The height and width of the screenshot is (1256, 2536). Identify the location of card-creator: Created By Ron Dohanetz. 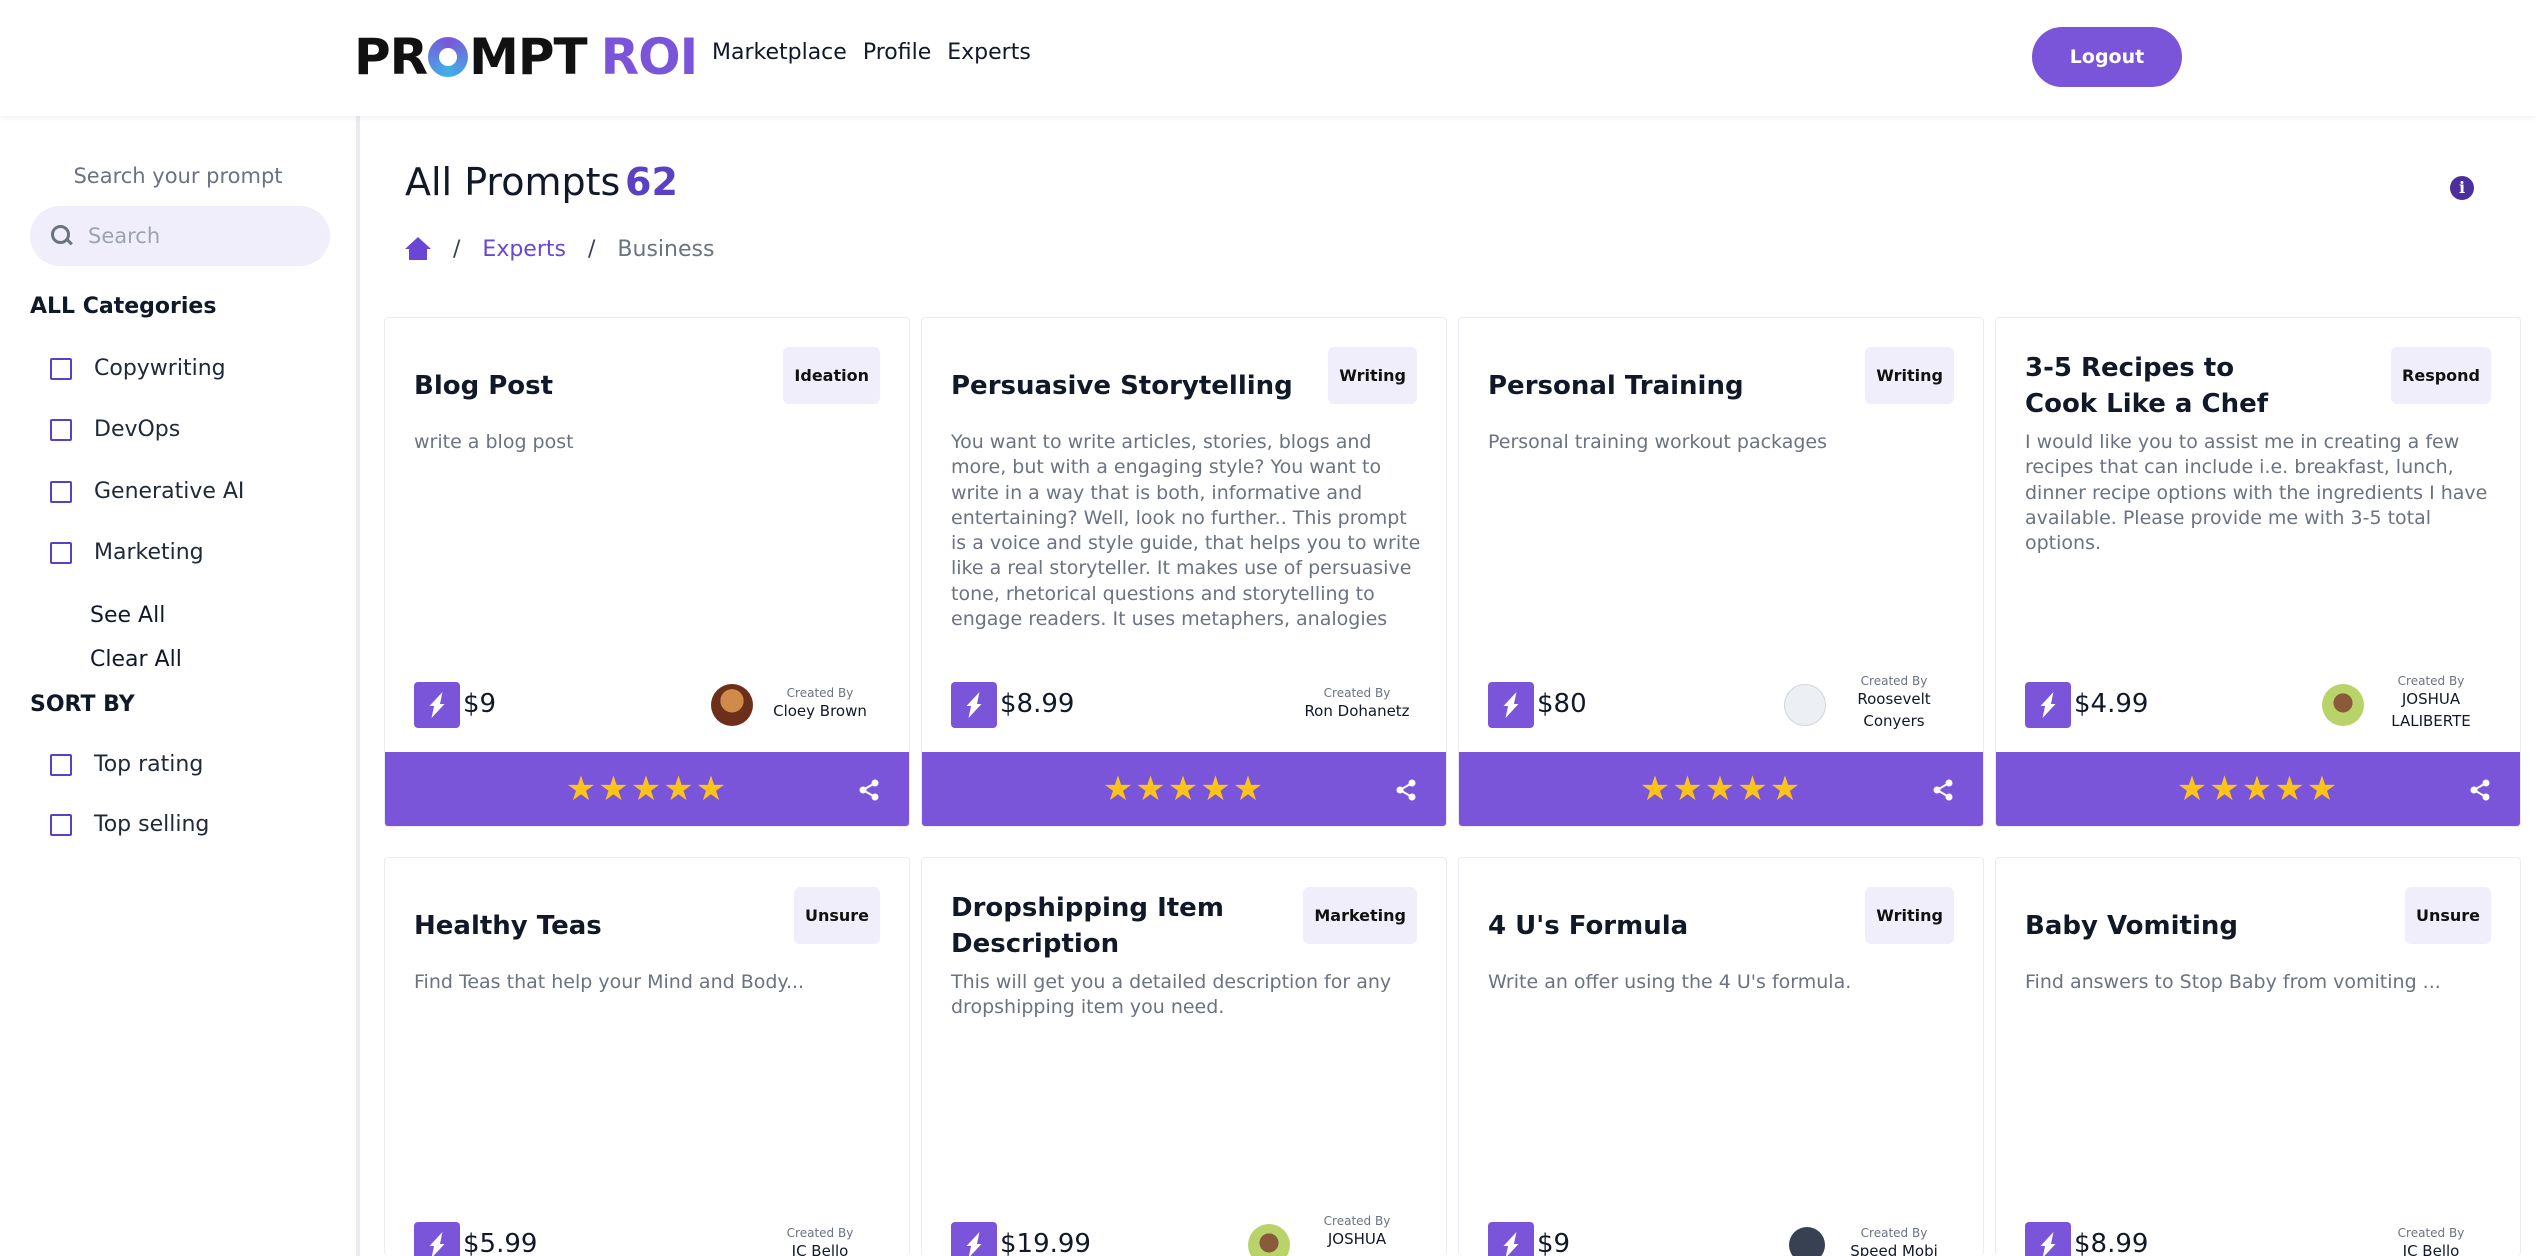
(1357, 704).